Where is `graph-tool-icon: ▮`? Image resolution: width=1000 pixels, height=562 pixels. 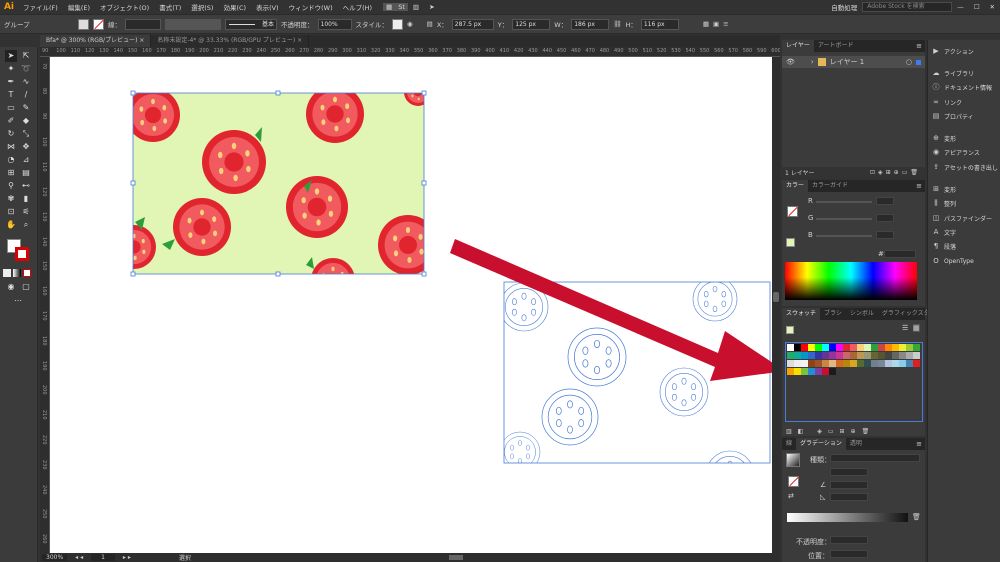
graph-tool-icon: ▮ is located at coordinates (26, 199).